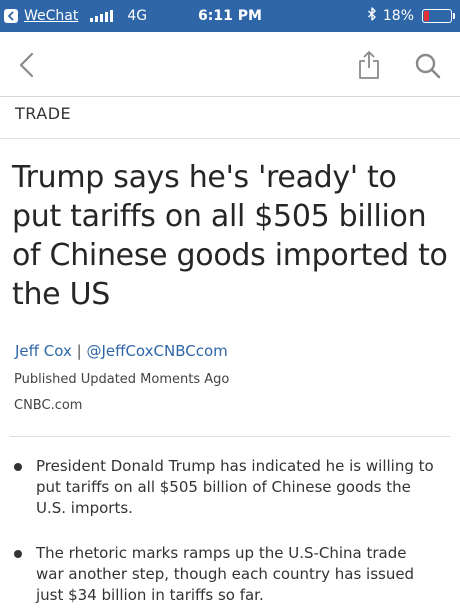 Image resolution: width=460 pixels, height=611 pixels. Describe the element at coordinates (426, 16) in the screenshot. I see `battery-level-fill` at that location.